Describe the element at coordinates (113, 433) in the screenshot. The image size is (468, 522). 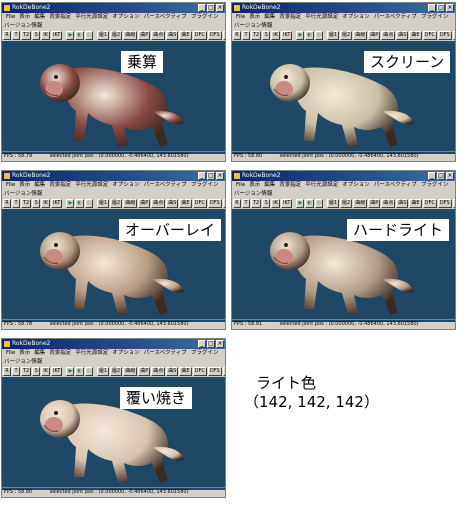
I see `viewport-3d: 覆い焼き` at that location.